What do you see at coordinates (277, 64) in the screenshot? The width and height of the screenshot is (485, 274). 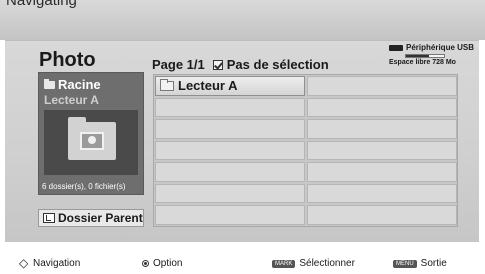 I see `selection-status: Pas de sélection` at bounding box center [277, 64].